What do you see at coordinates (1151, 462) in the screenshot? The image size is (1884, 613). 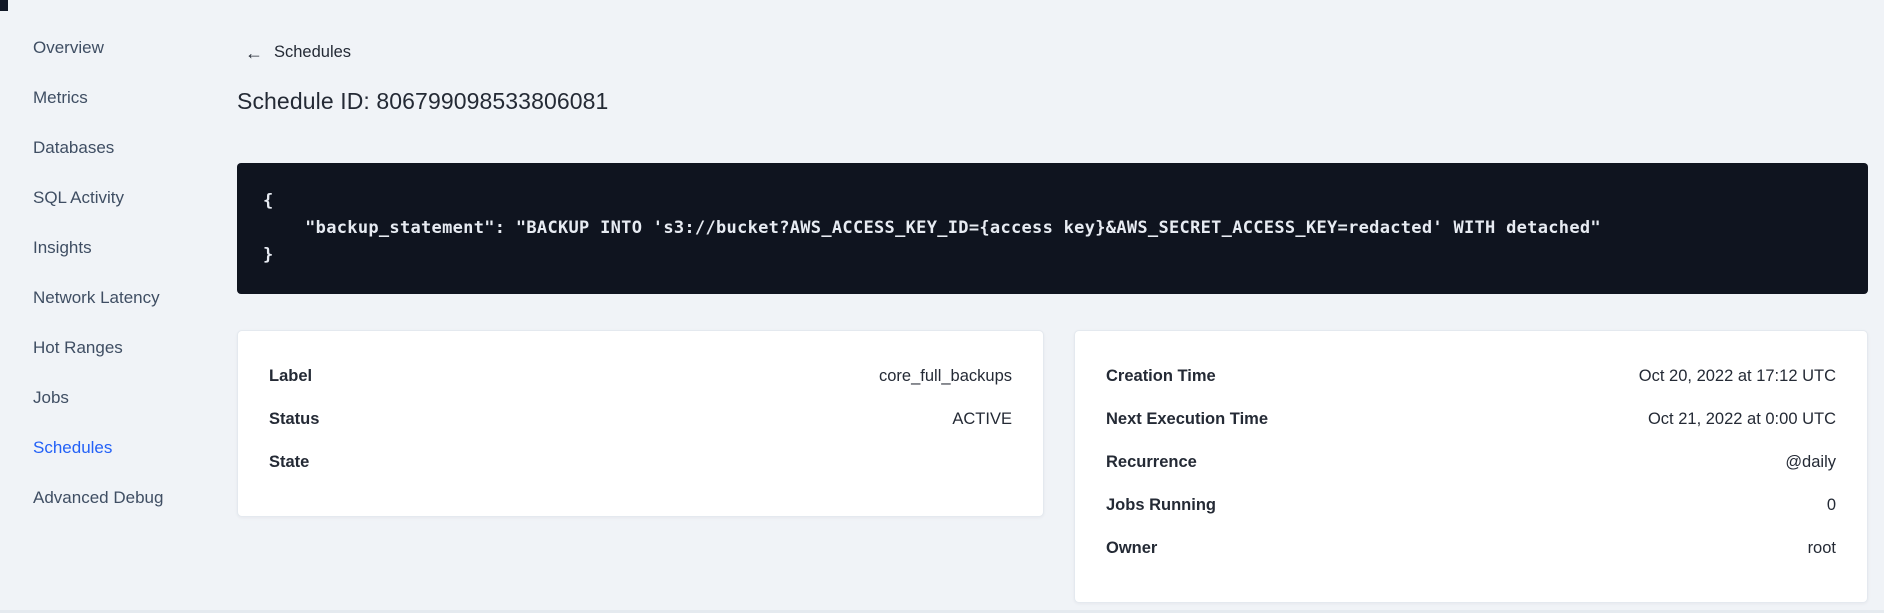 I see `recurrence-key: Recurrence` at bounding box center [1151, 462].